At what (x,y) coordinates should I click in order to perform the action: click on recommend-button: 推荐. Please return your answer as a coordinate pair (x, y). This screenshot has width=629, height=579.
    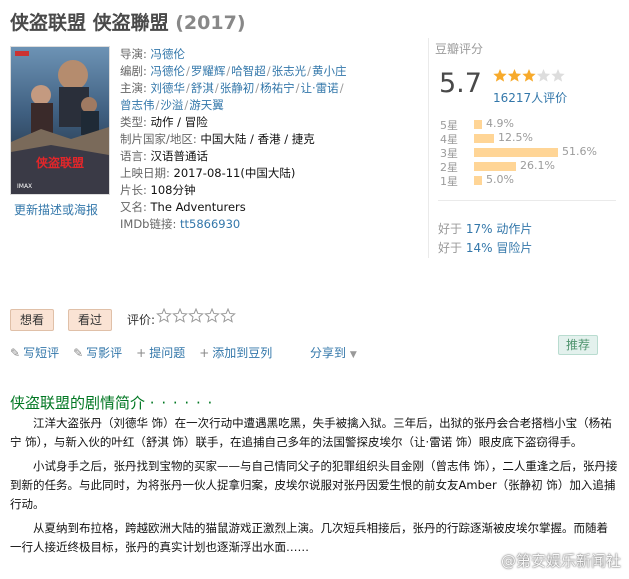
    Looking at the image, I should click on (578, 345).